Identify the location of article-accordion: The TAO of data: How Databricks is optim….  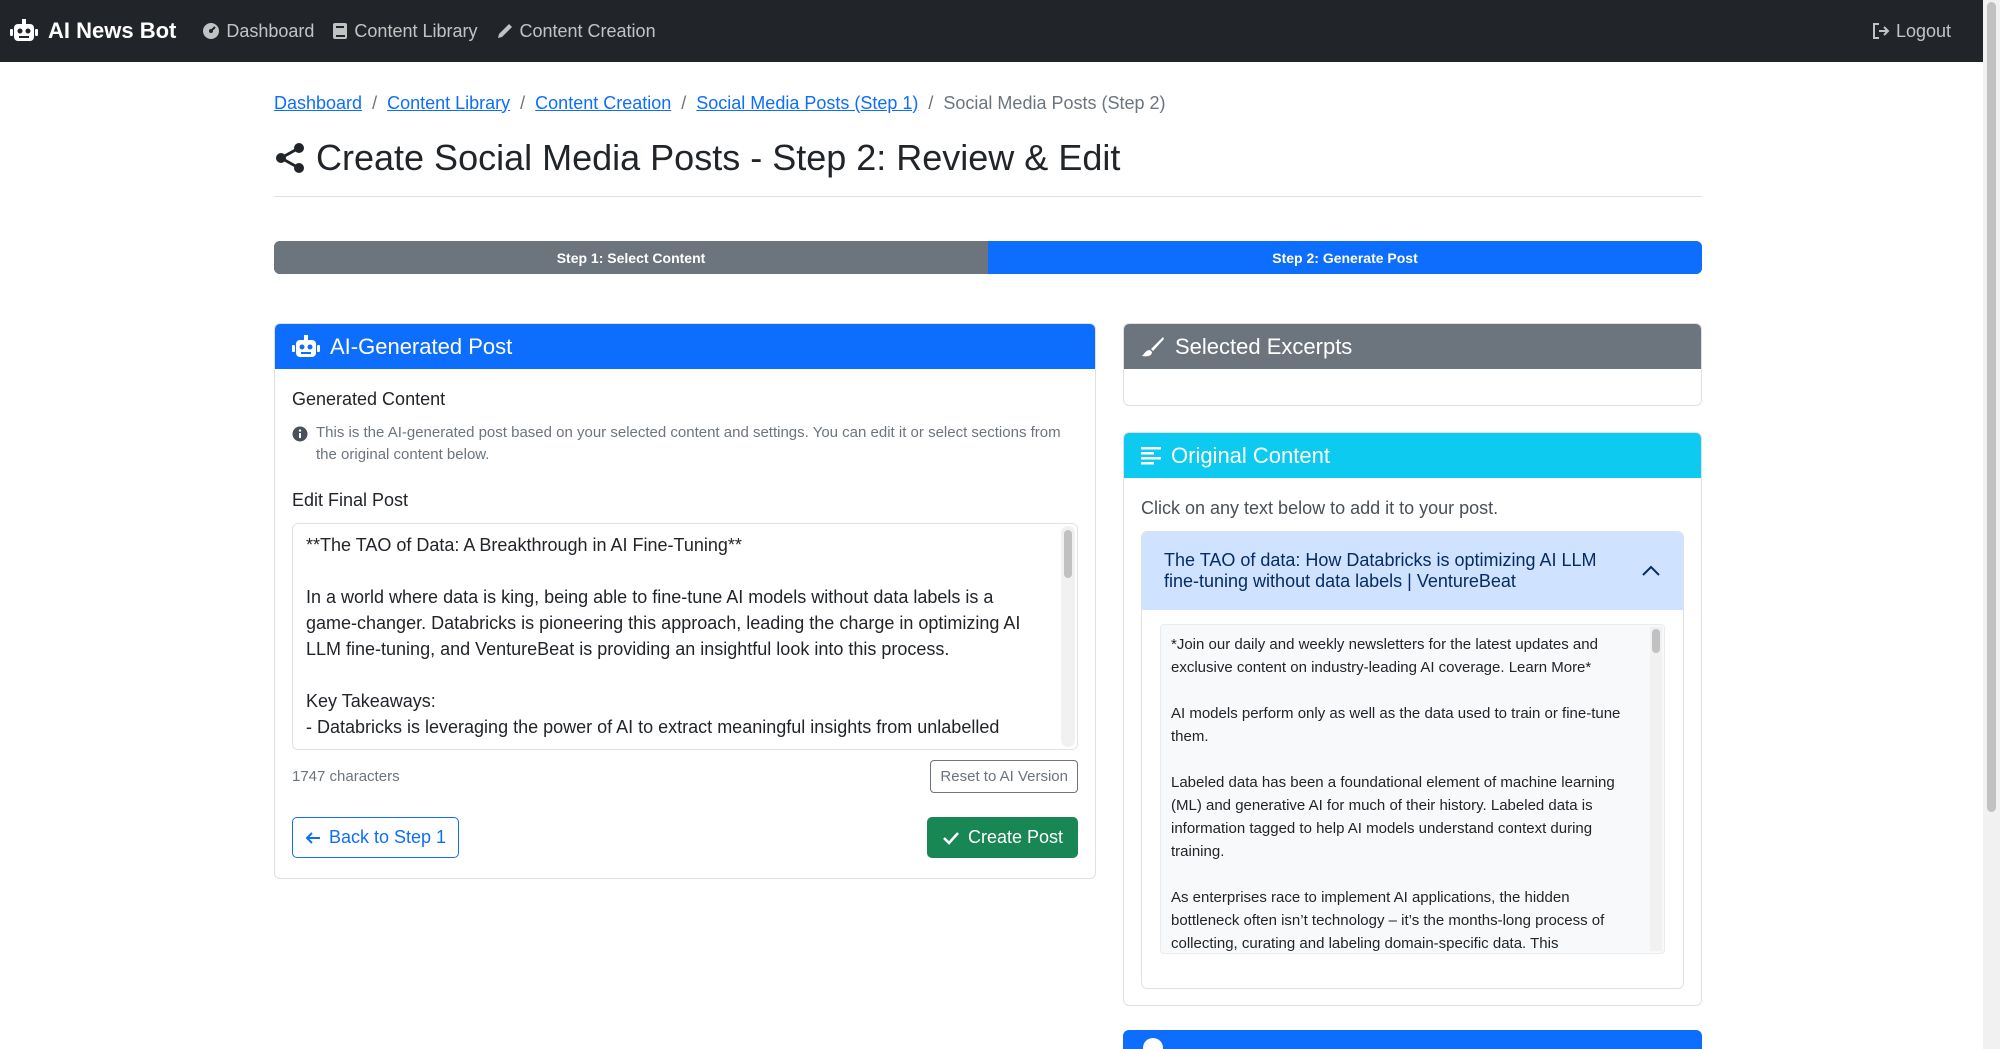
(1412, 760).